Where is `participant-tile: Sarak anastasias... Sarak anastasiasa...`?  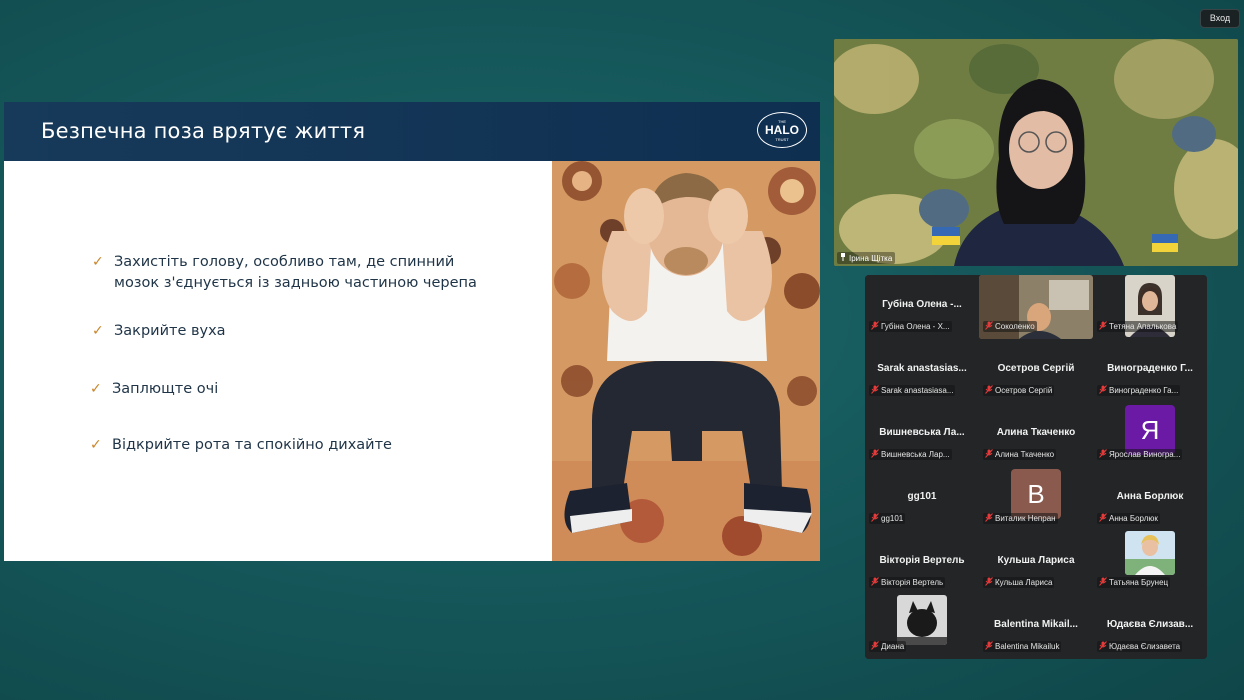 participant-tile: Sarak anastasias... Sarak anastasiasa... is located at coordinates (922, 371).